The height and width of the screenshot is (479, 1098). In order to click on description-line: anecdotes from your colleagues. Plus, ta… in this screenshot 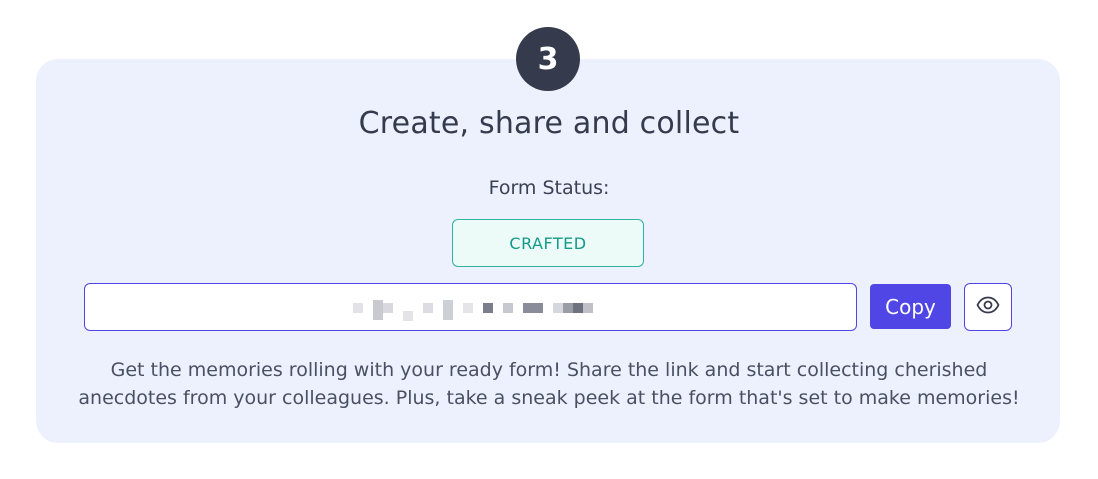, I will do `click(549, 398)`.